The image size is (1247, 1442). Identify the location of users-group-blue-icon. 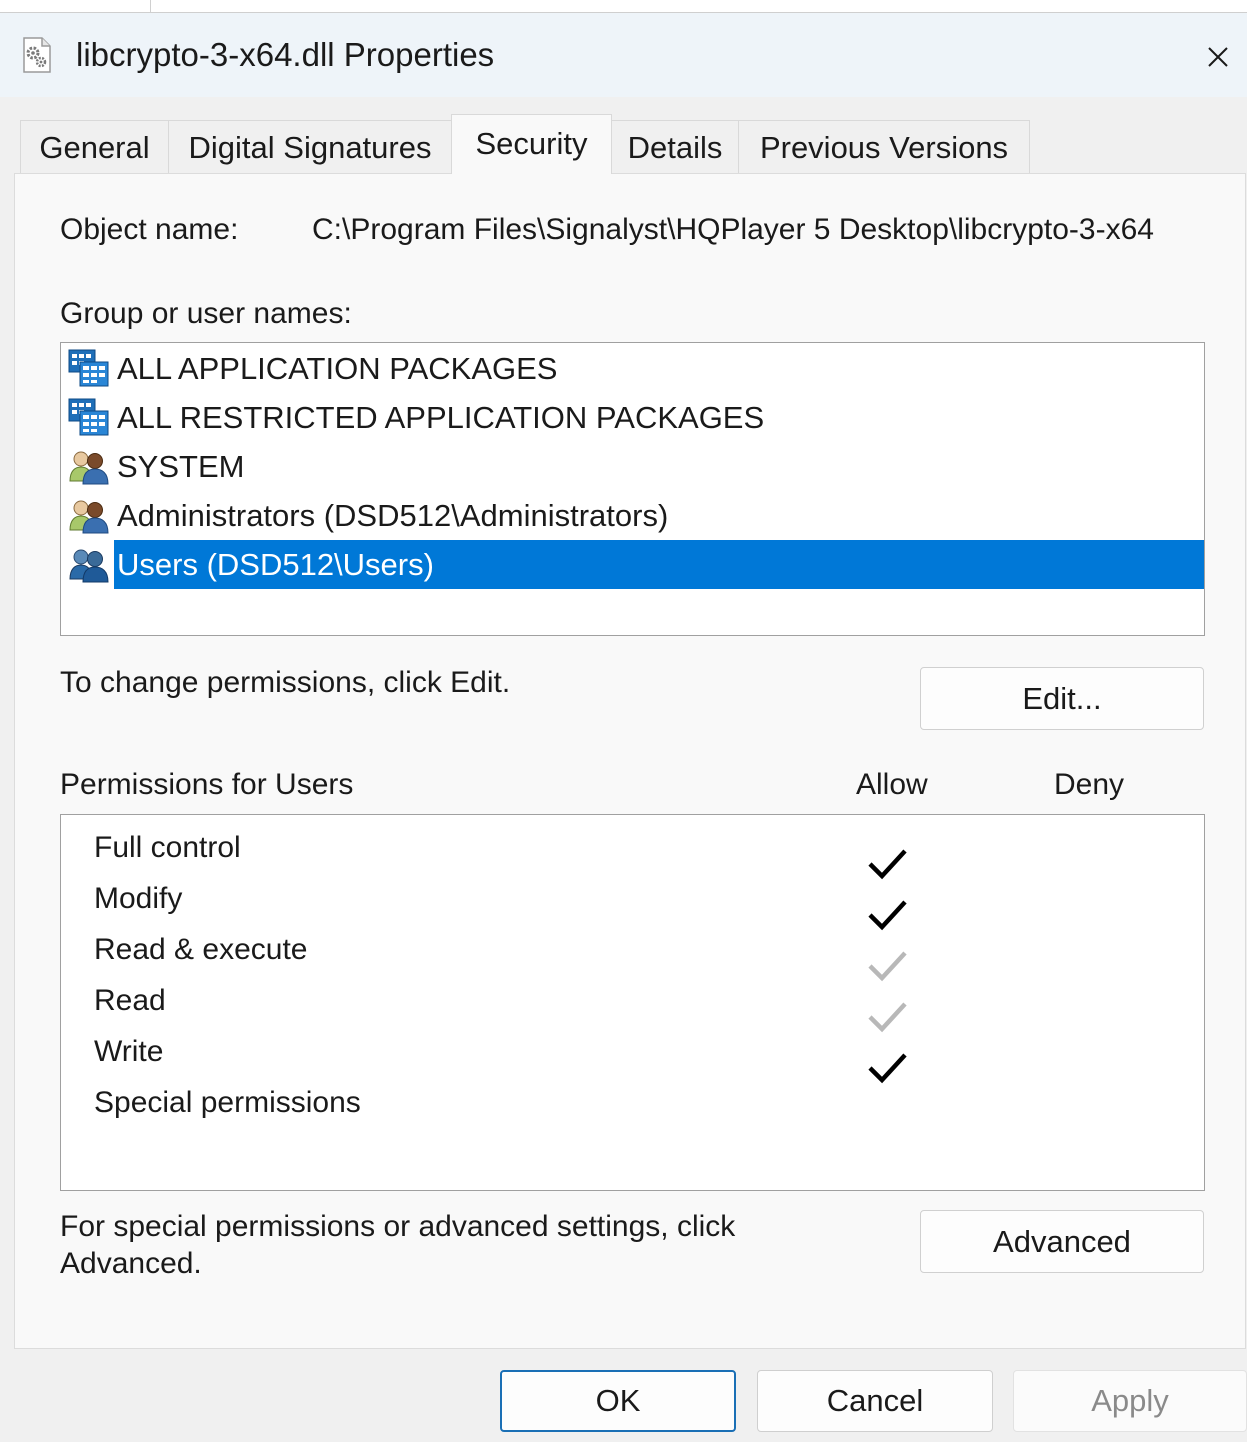
(89, 564).